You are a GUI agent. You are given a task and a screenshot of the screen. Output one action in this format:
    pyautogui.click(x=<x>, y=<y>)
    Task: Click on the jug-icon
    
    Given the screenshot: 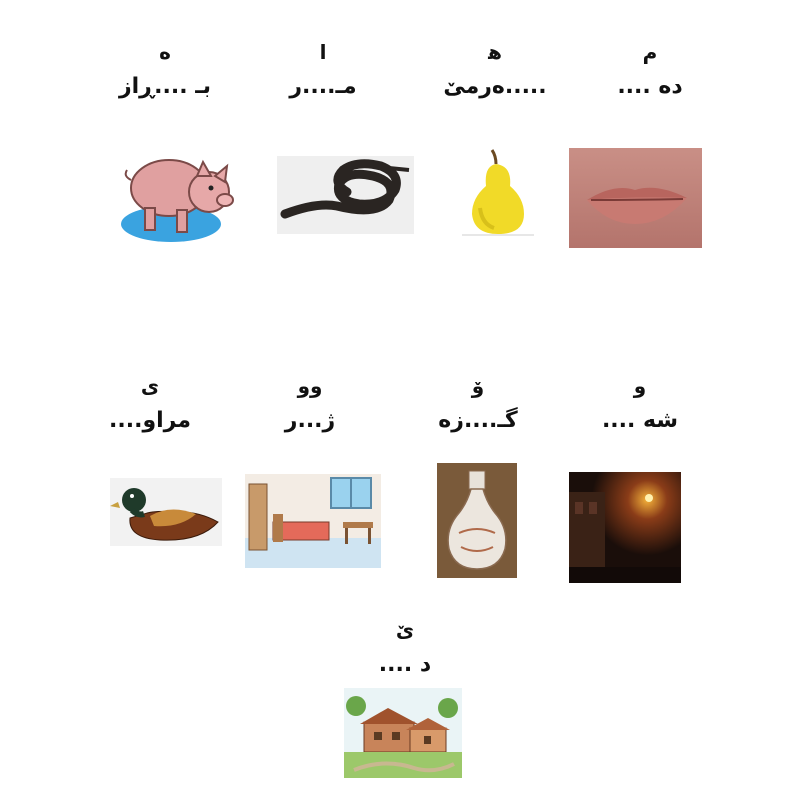 What is the action you would take?
    pyautogui.click(x=477, y=520)
    